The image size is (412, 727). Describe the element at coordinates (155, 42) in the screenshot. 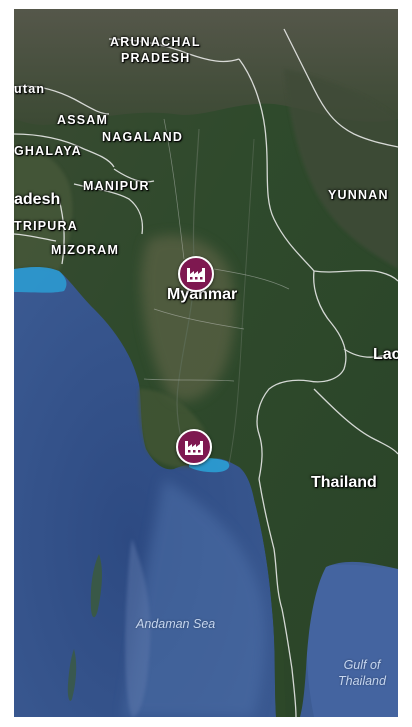

I see `label-arunachal: ARUNACHAL` at that location.